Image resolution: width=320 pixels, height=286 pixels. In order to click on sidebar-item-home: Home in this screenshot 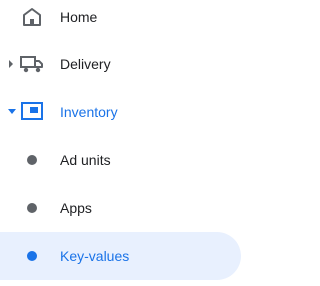, I will do `click(120, 20)`.